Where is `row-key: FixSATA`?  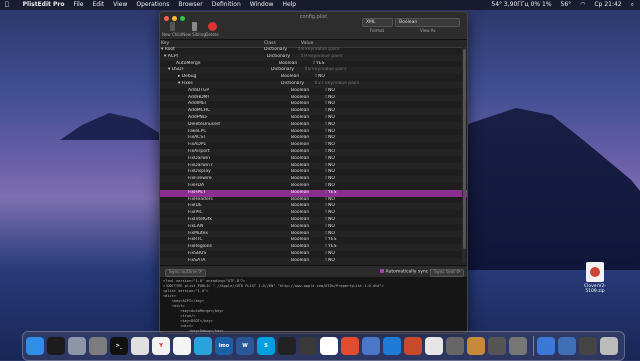 row-key: FixSATA is located at coordinates (225, 261).